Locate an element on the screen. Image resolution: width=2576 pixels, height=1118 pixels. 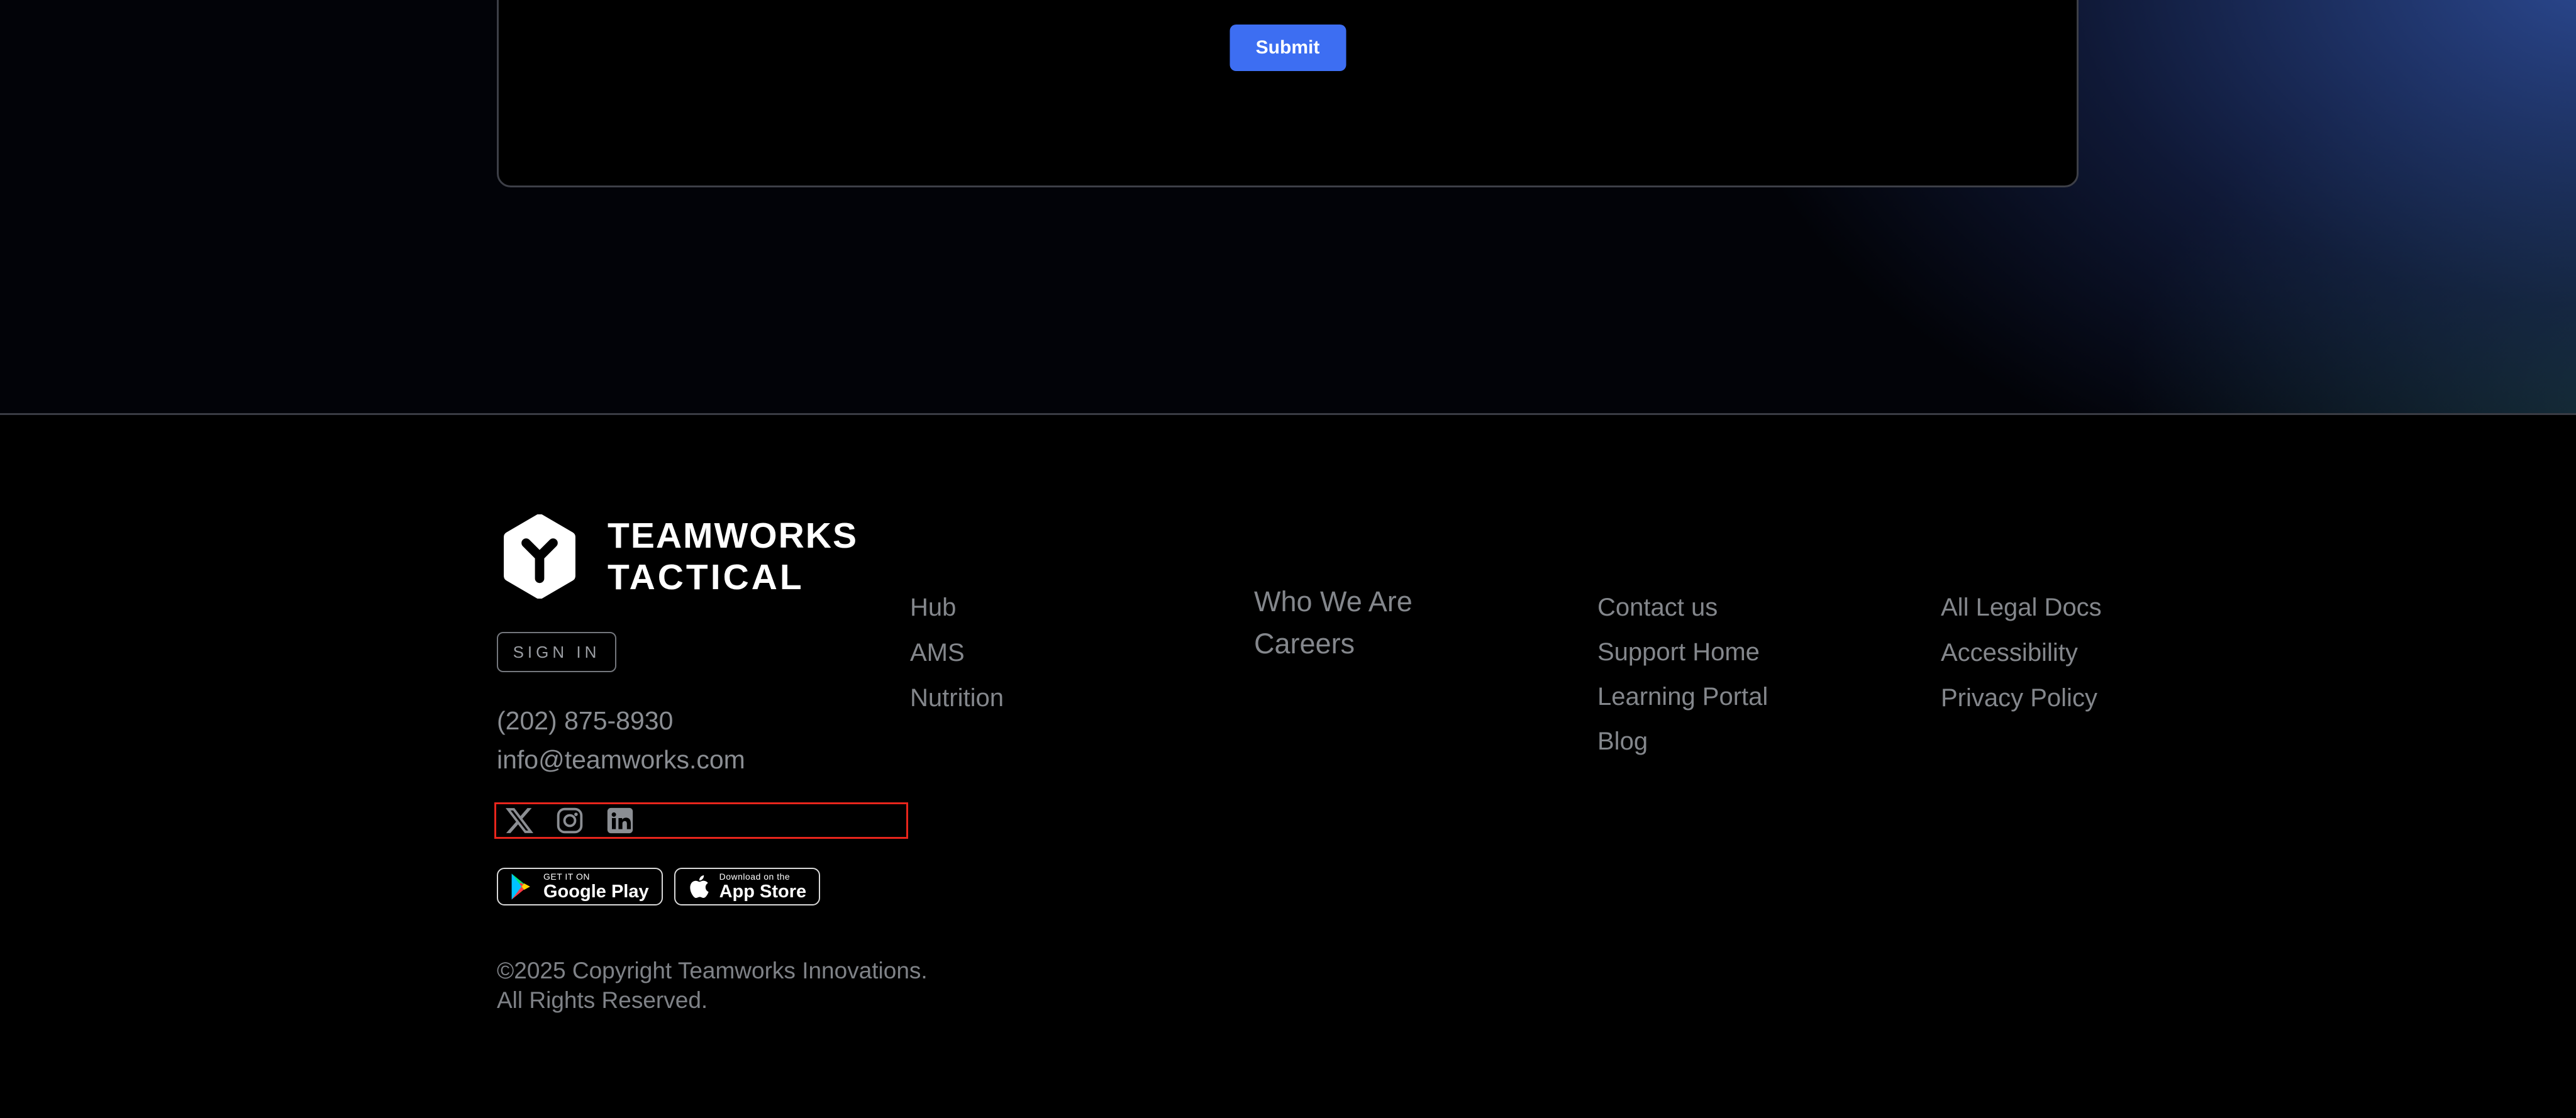
social-icons-highlight-box is located at coordinates (701, 820).